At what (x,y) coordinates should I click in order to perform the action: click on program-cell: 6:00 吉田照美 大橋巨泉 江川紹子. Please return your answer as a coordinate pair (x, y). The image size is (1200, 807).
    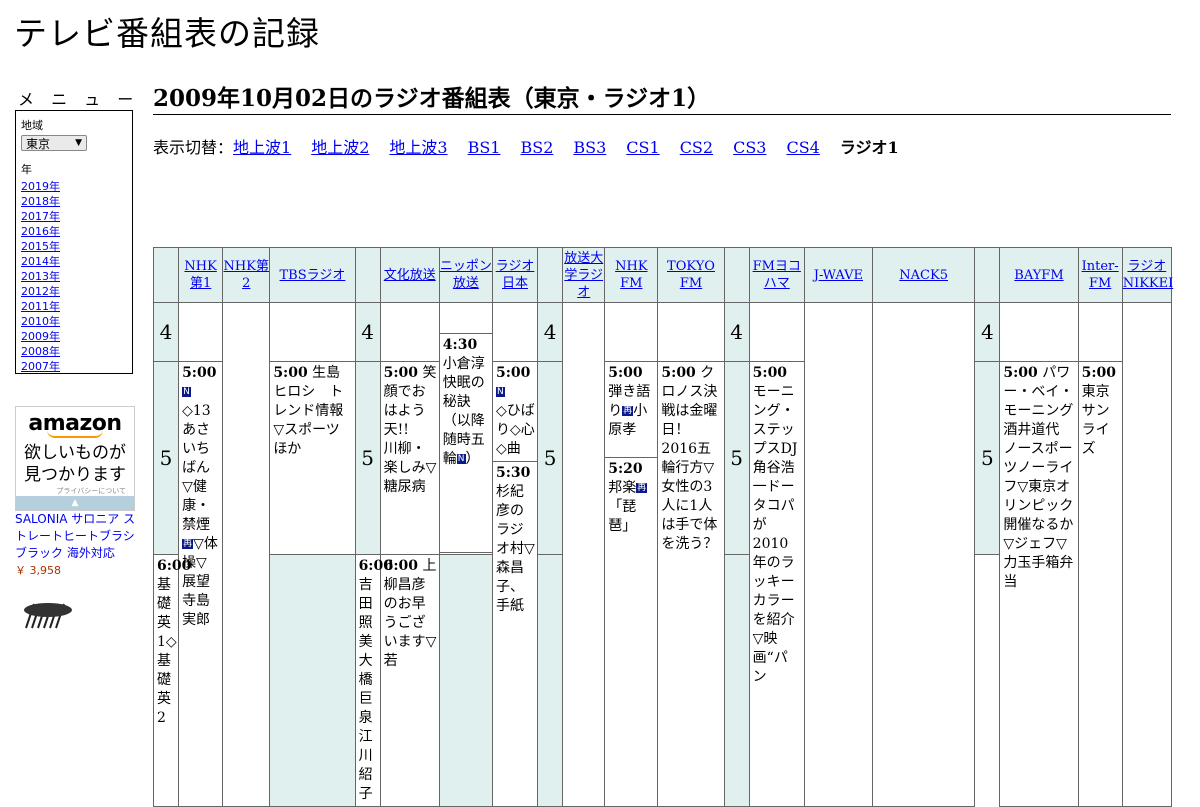
    Looking at the image, I should click on (373, 680).